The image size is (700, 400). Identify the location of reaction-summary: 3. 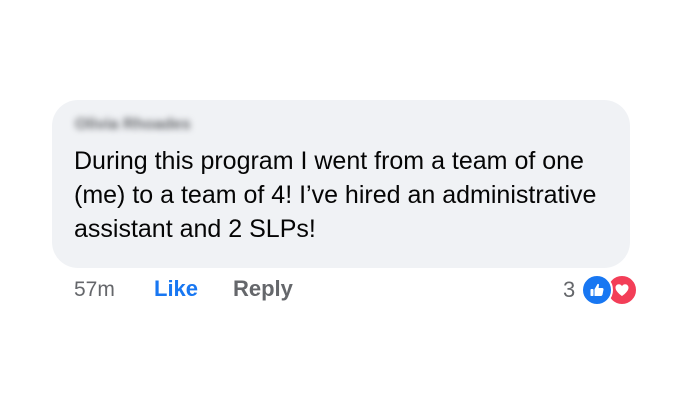
(601, 290).